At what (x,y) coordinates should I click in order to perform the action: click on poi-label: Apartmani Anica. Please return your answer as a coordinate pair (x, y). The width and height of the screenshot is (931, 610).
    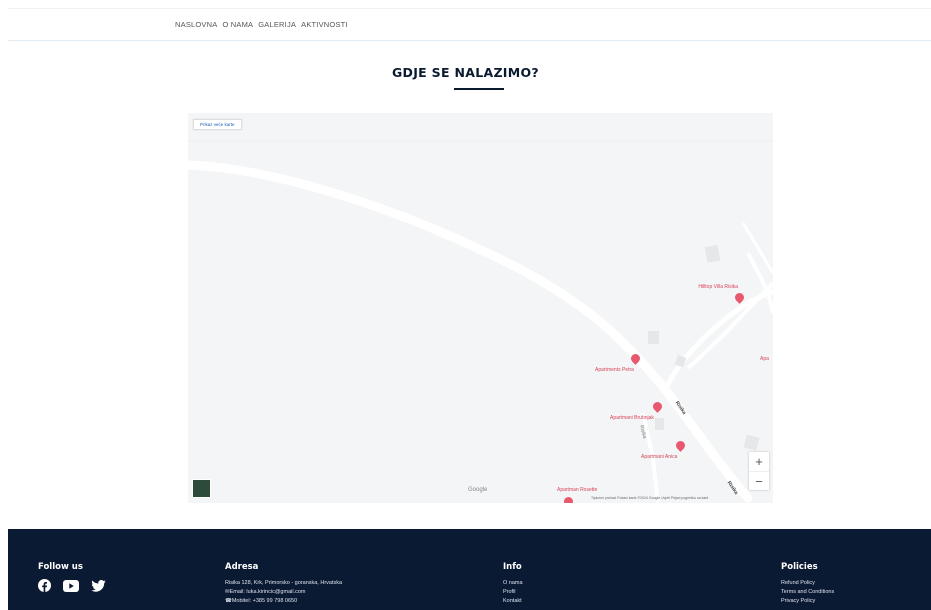
    Looking at the image, I should click on (659, 457).